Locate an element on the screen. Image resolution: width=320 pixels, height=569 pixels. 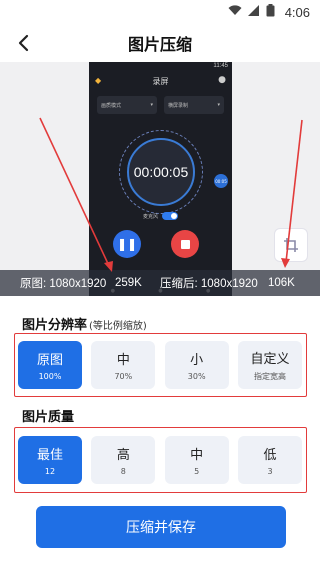
resolution-title: 图片分辨率 is located at coordinates (55, 325).